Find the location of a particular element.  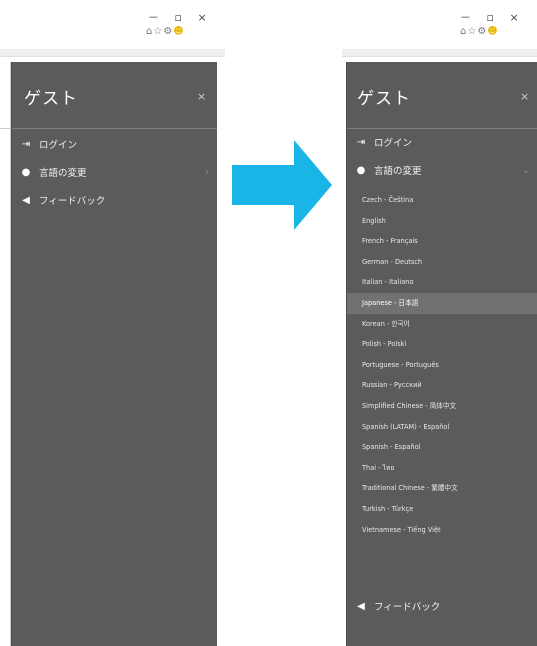

menu-item-language: ● 言語の変更 ⌄ is located at coordinates (442, 170).